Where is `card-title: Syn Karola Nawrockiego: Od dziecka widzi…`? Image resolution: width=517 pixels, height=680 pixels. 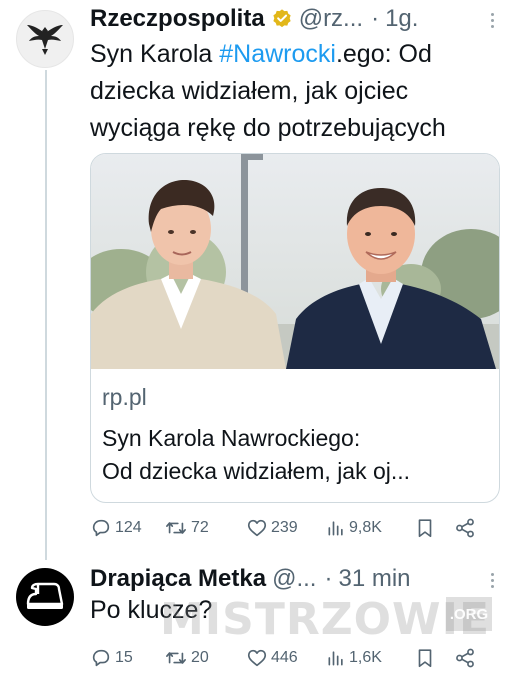
card-title: Syn Karola Nawrockiego: Od dziecka widzi… is located at coordinates (297, 455).